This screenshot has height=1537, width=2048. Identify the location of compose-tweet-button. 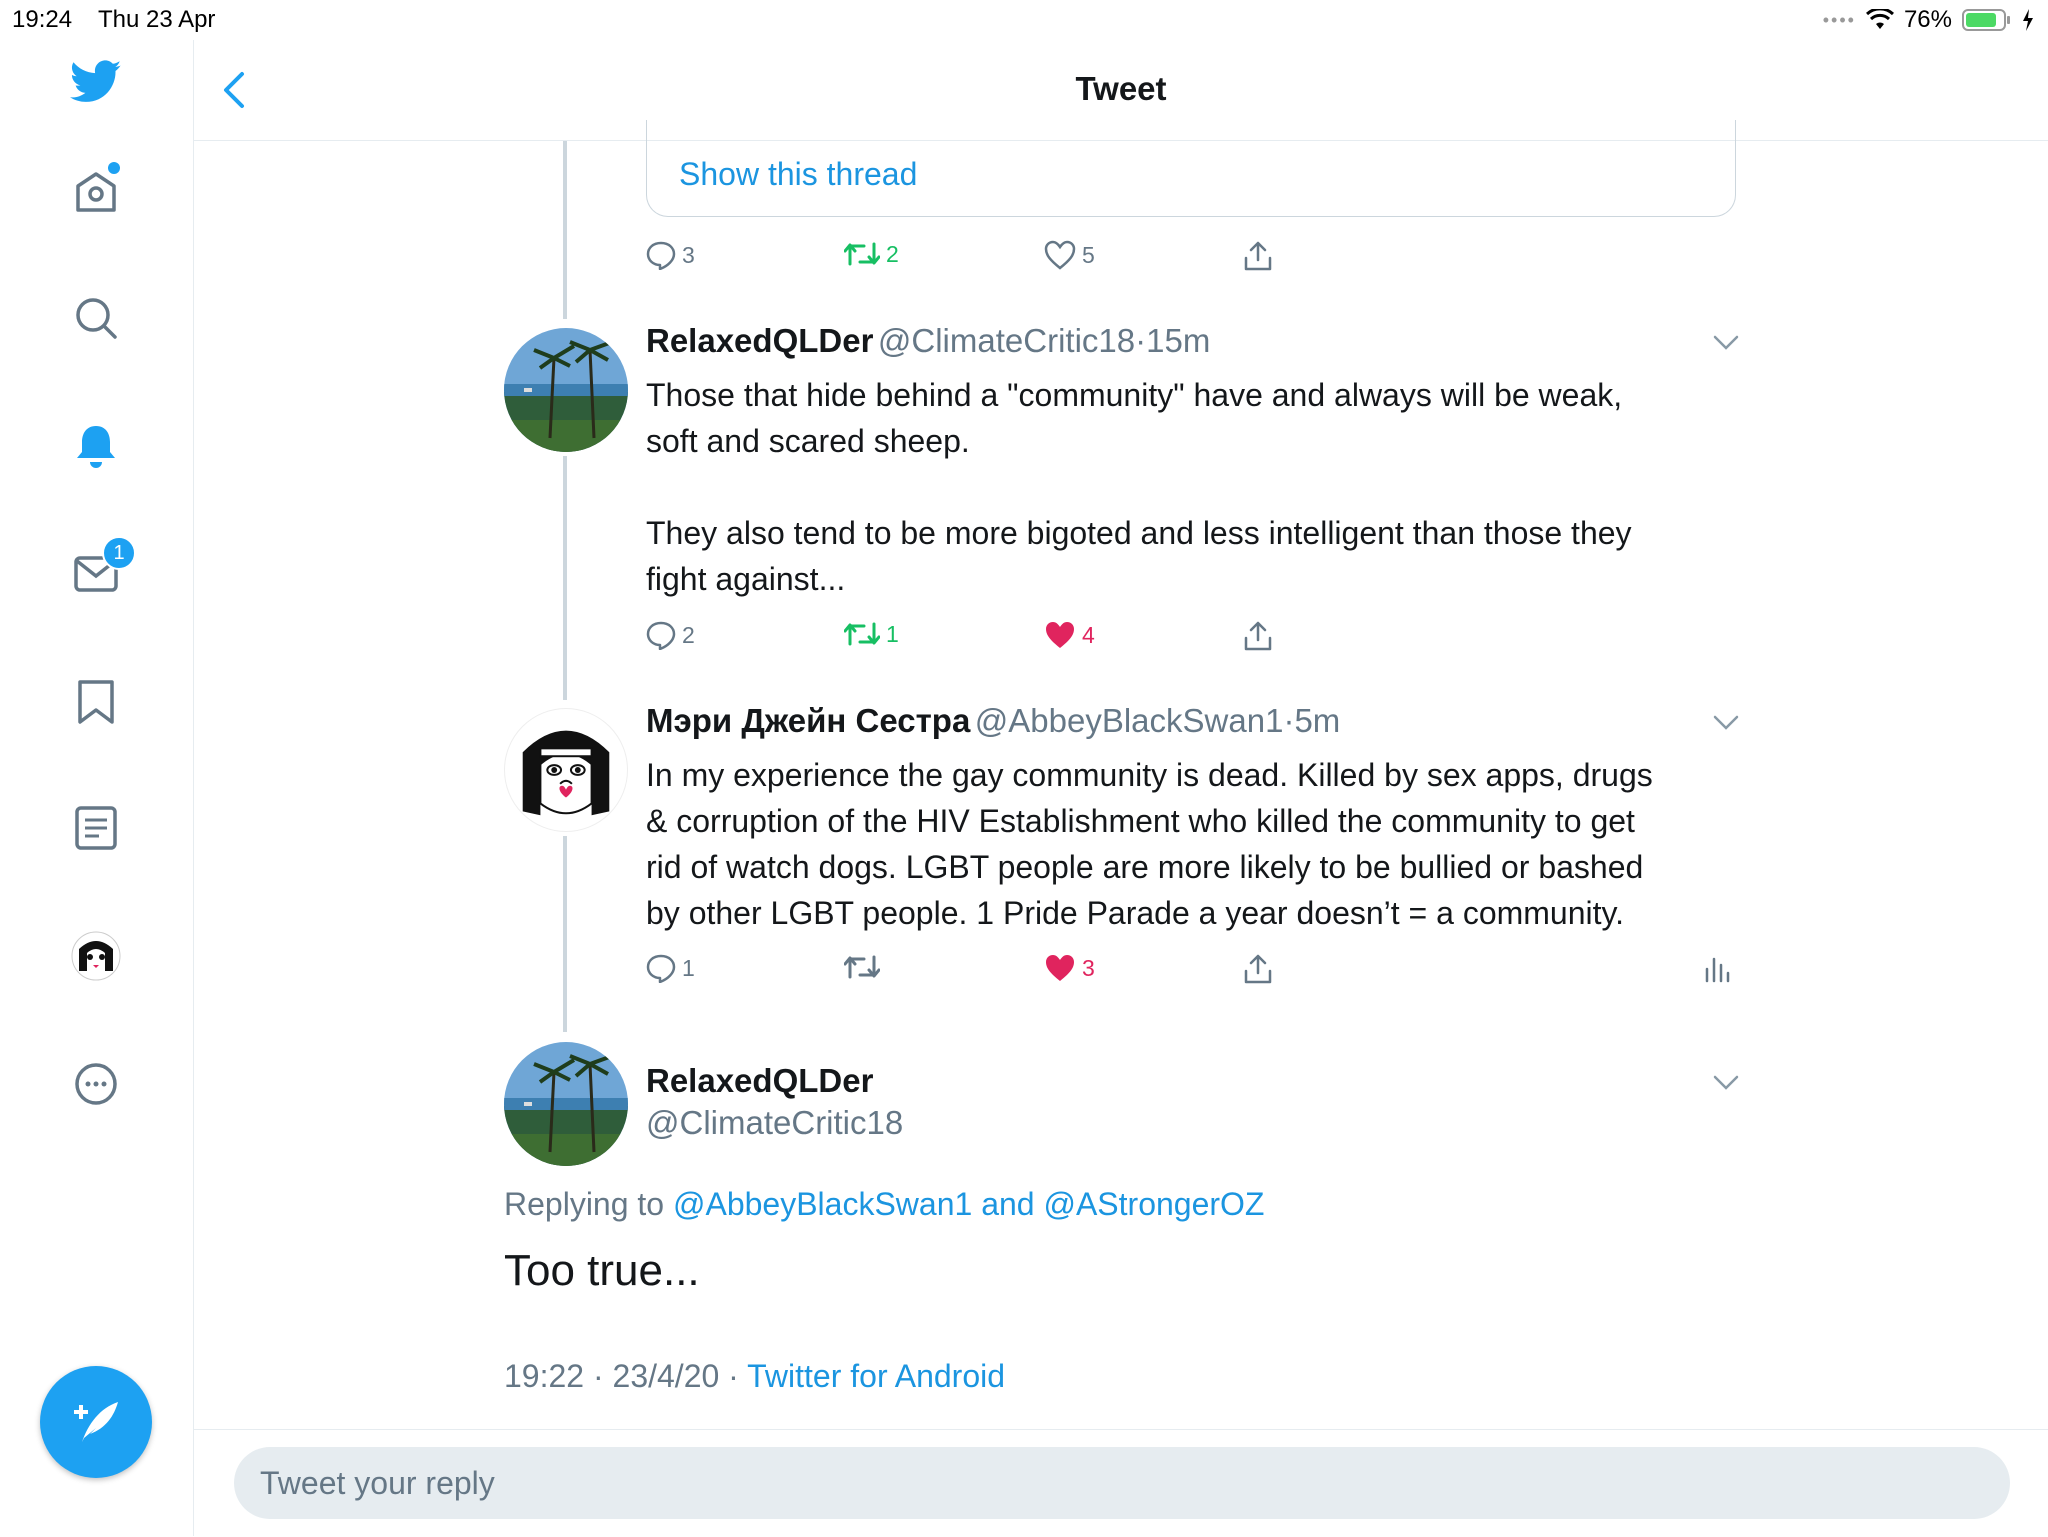
(96, 1422).